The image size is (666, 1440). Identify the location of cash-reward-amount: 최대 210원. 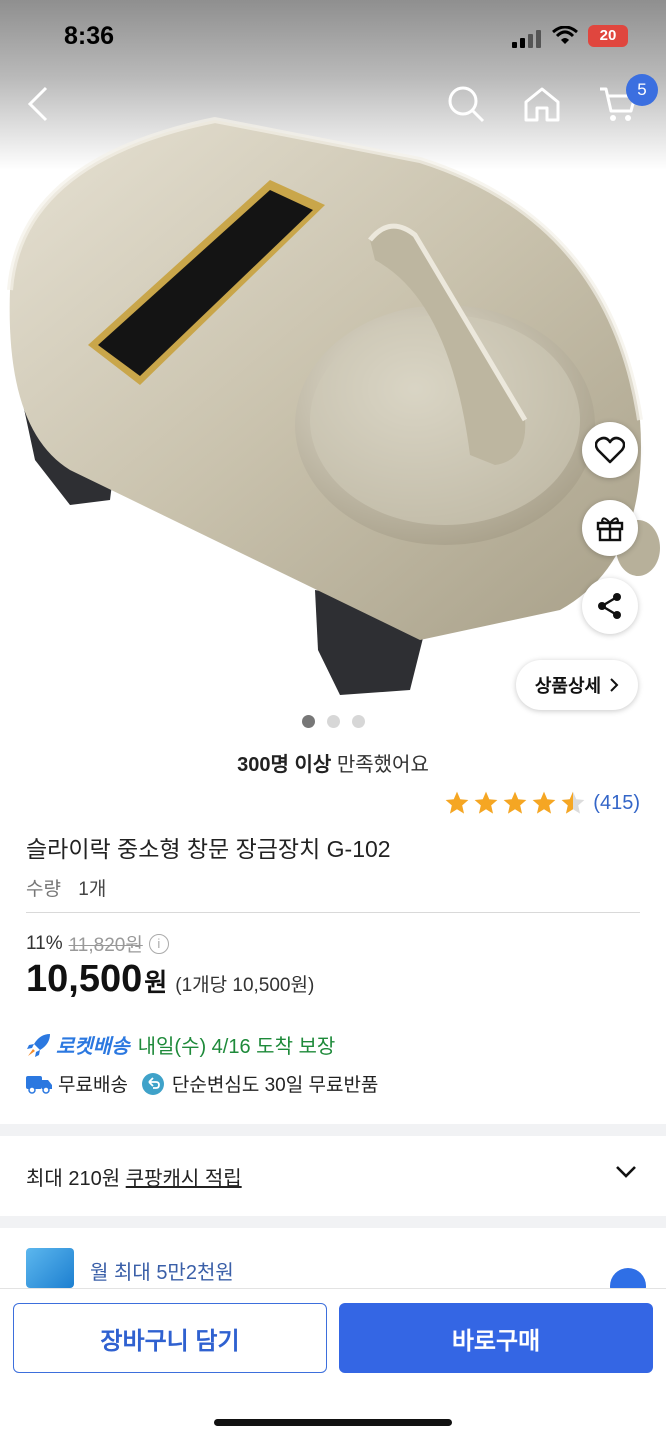
(73, 1179).